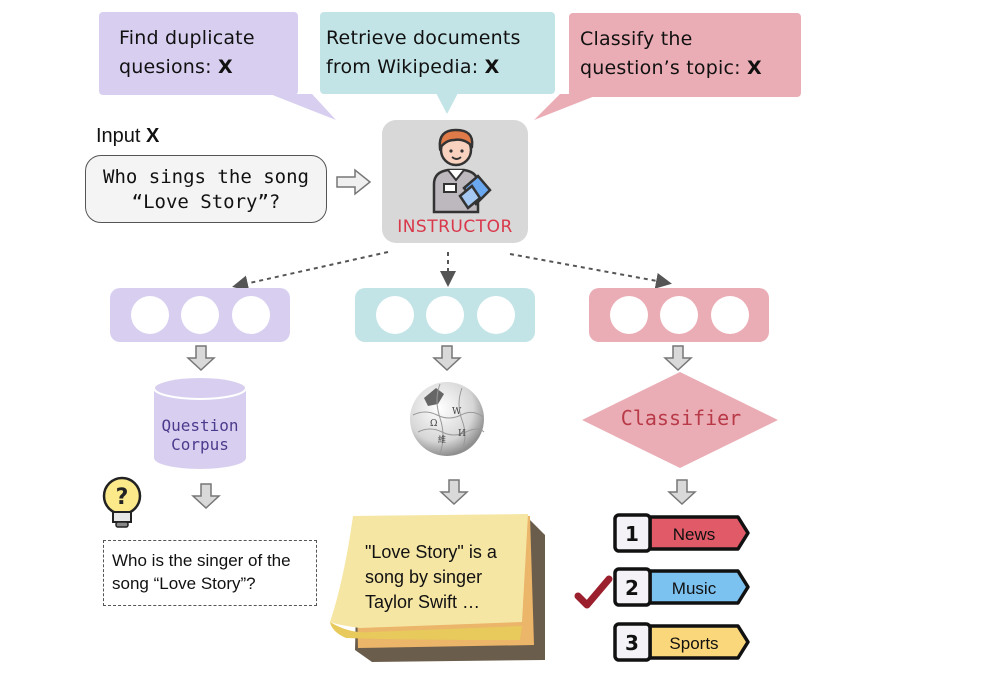 The image size is (1000, 694). I want to click on category-tag-sports: 3 Sports, so click(681, 642).